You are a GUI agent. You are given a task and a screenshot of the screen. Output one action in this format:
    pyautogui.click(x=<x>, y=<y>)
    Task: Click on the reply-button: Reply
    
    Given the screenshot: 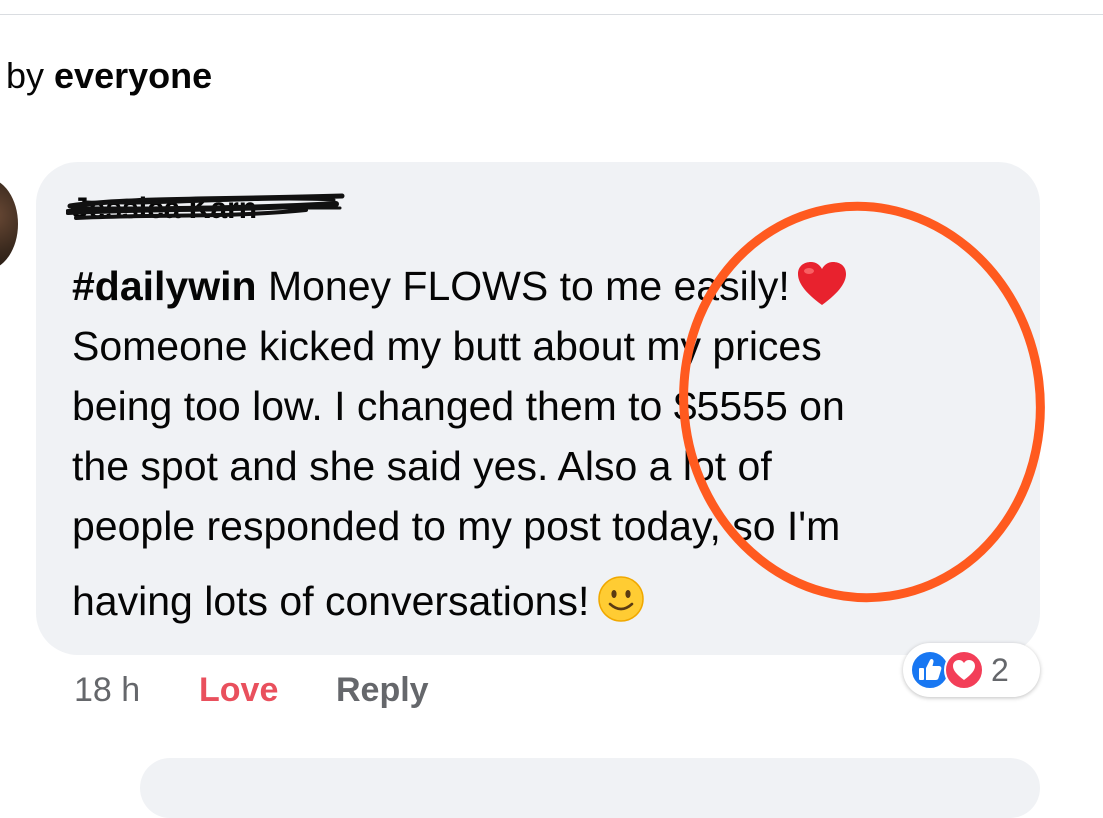 What is the action you would take?
    pyautogui.click(x=382, y=690)
    